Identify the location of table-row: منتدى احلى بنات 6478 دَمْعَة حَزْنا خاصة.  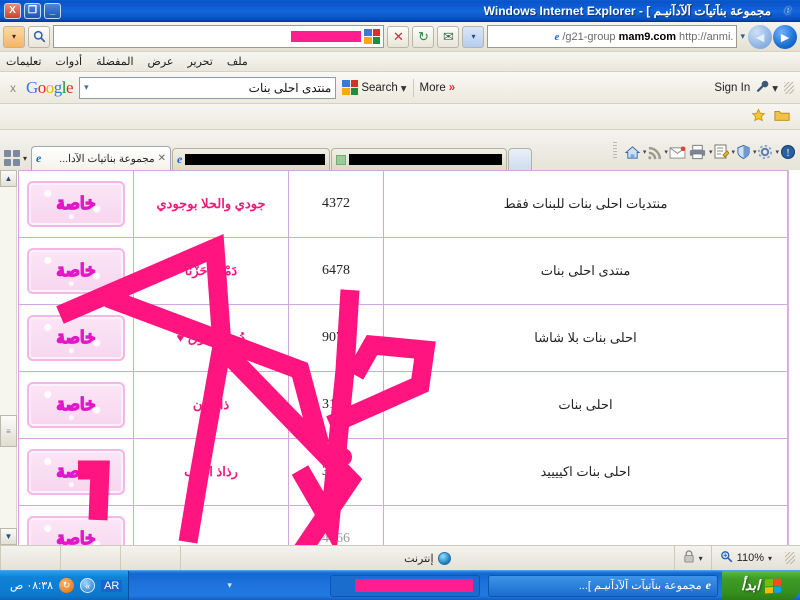
(403, 271).